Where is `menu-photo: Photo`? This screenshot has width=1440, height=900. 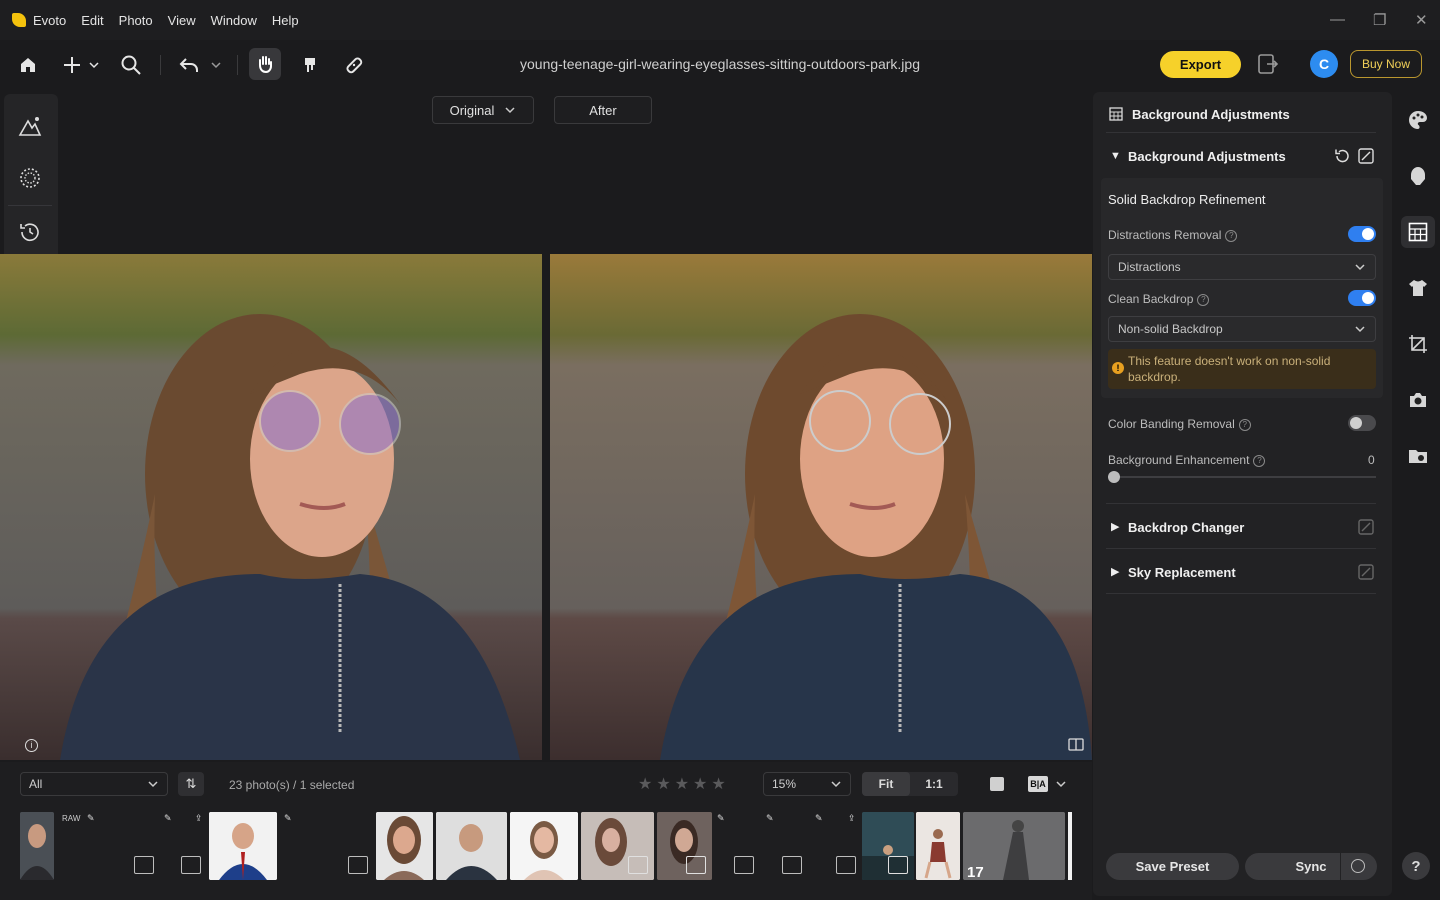 menu-photo: Photo is located at coordinates (136, 20).